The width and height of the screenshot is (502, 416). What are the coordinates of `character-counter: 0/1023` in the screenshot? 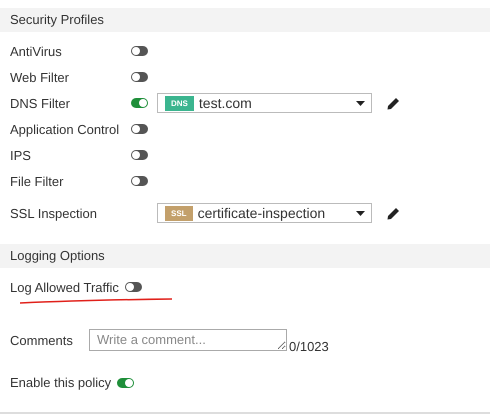 It's located at (309, 346).